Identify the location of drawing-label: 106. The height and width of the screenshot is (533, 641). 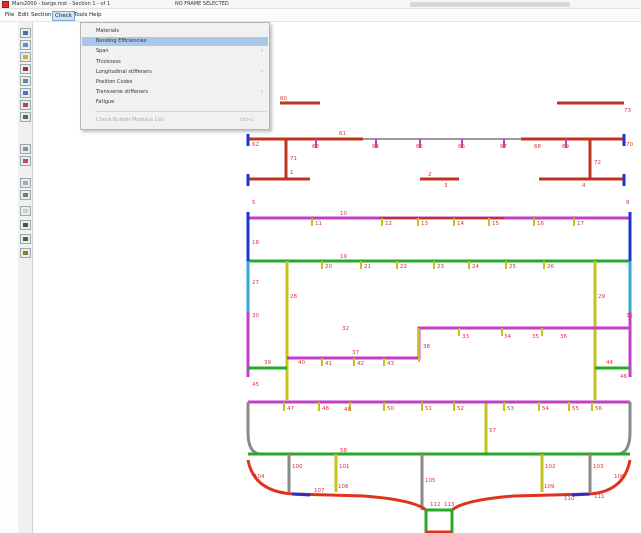
(619, 477).